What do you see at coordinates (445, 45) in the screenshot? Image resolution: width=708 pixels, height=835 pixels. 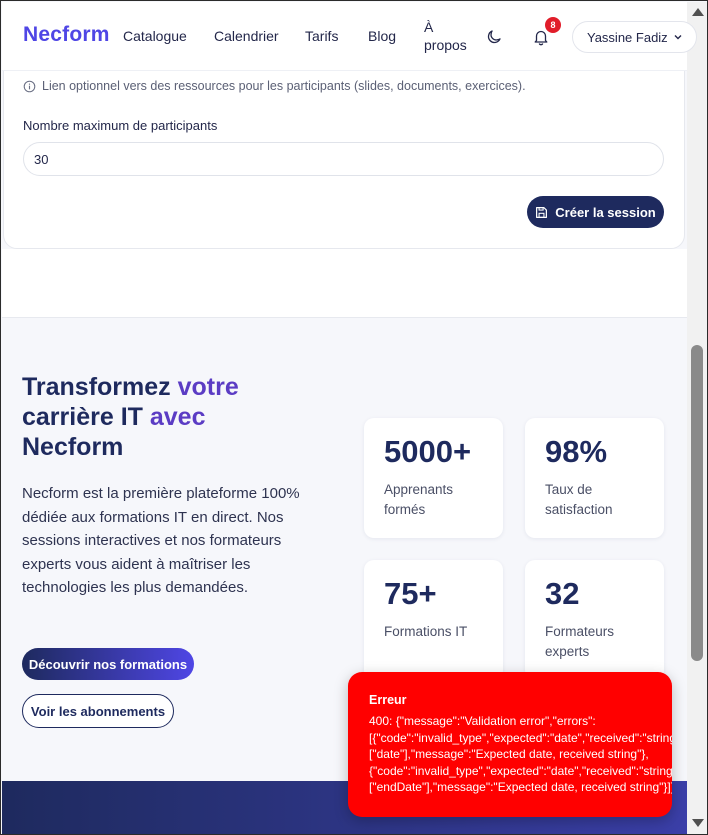 I see `nav-link-a-propos-line: propos` at bounding box center [445, 45].